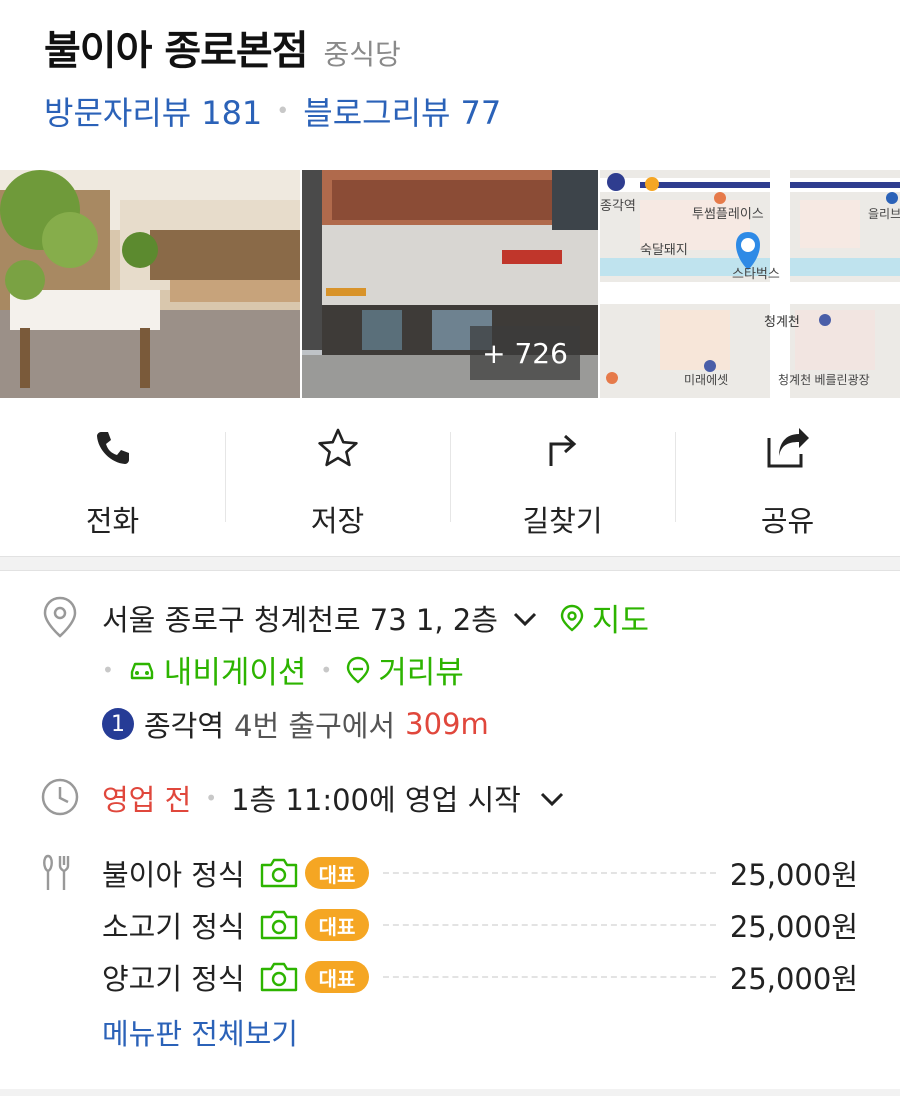 The height and width of the screenshot is (1096, 900). I want to click on subway-station: 종각역, so click(184, 726).